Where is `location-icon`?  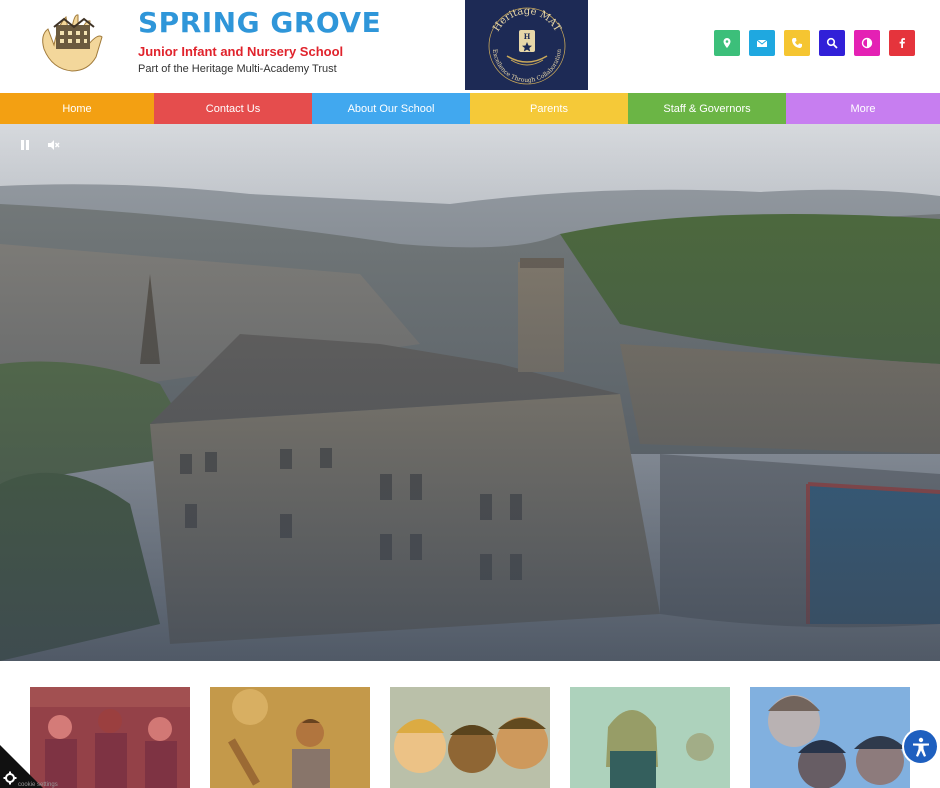
location-icon is located at coordinates (727, 43).